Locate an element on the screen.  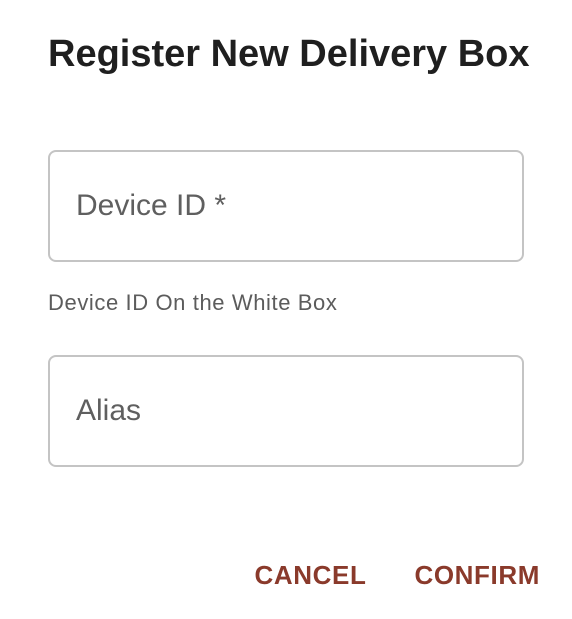
alias-input is located at coordinates (286, 411).